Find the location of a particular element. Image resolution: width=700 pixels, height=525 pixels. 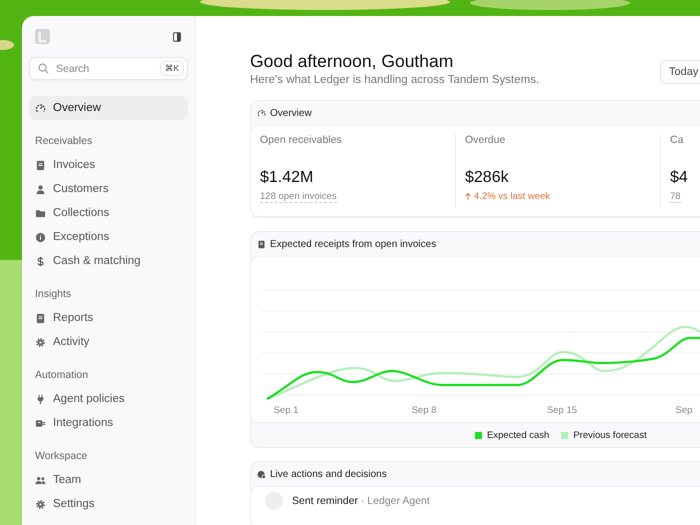

nav-item: Integrations is located at coordinates (108, 423).